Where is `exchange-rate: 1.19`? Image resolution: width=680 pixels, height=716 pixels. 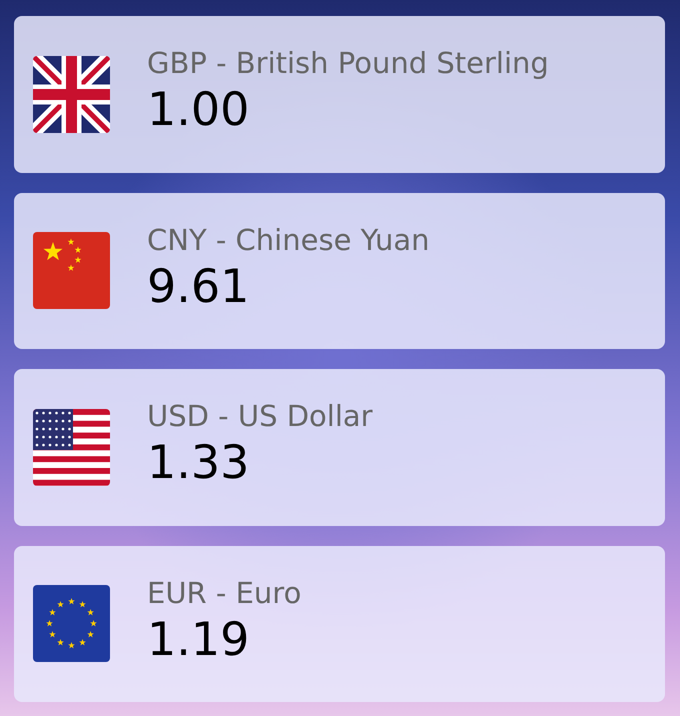
exchange-rate: 1.19 is located at coordinates (198, 639).